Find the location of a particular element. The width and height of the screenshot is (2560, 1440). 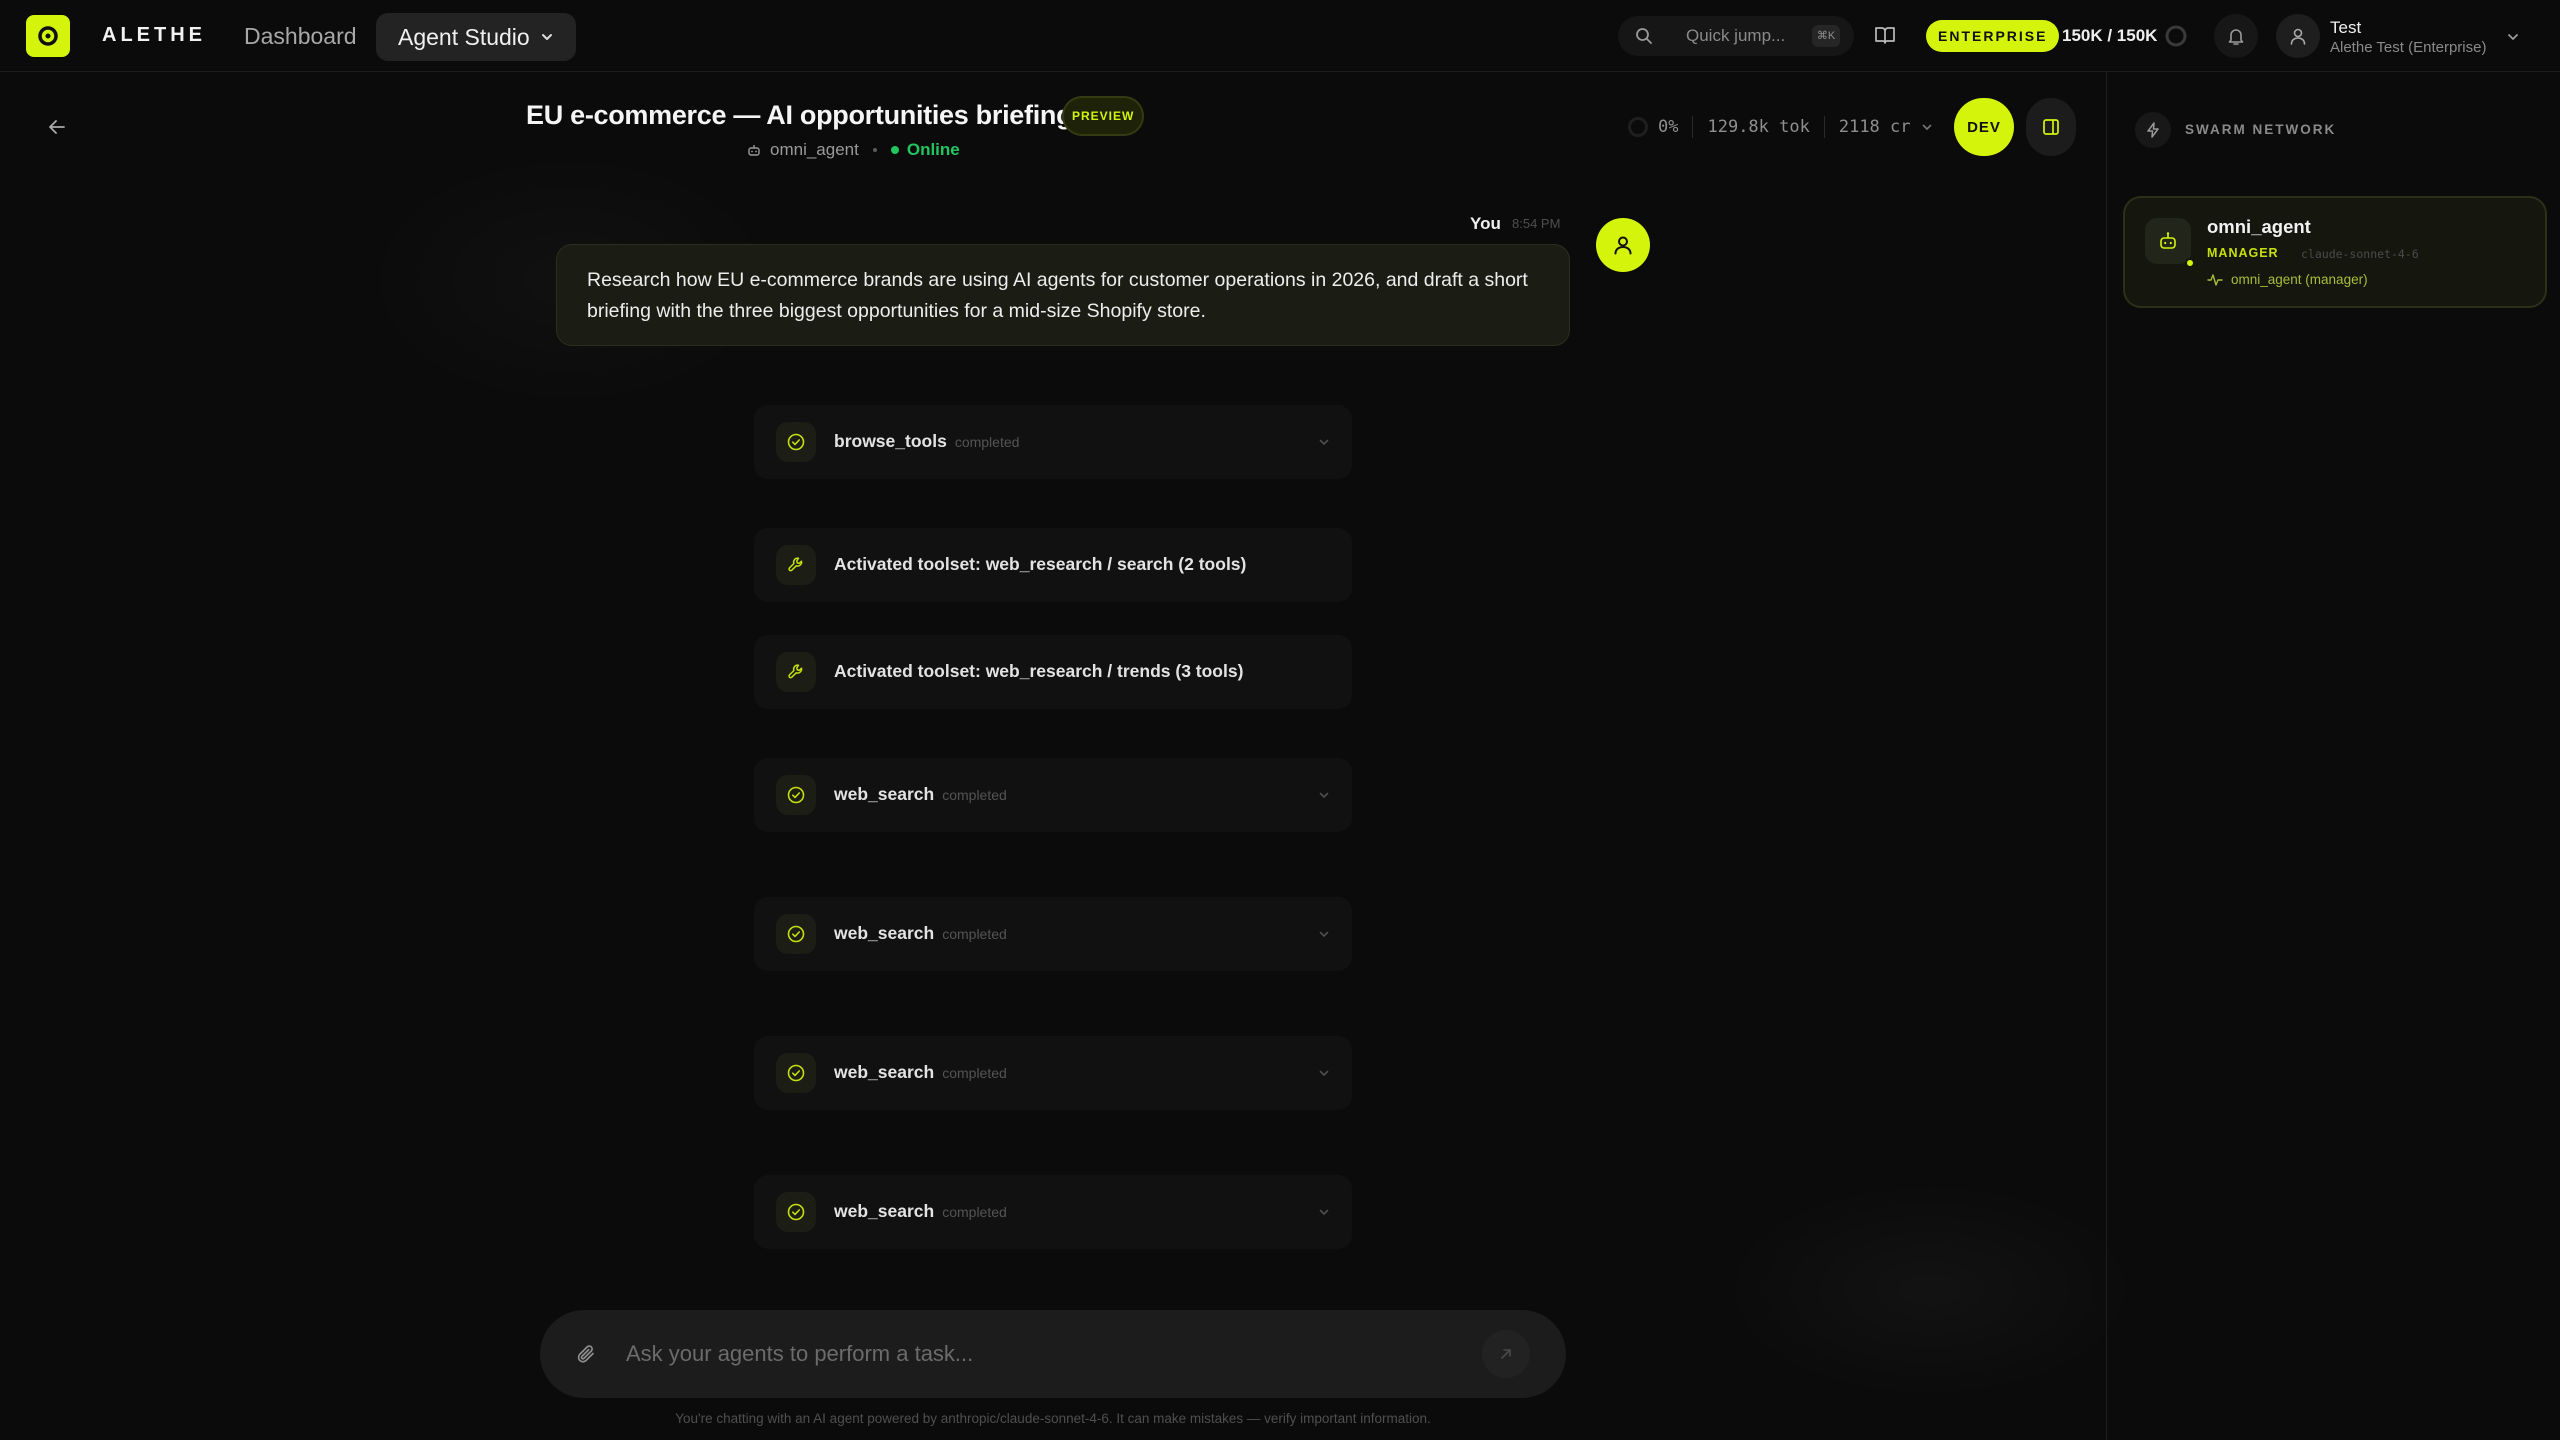

tool-step: browse_tools completed is located at coordinates (1053, 442).